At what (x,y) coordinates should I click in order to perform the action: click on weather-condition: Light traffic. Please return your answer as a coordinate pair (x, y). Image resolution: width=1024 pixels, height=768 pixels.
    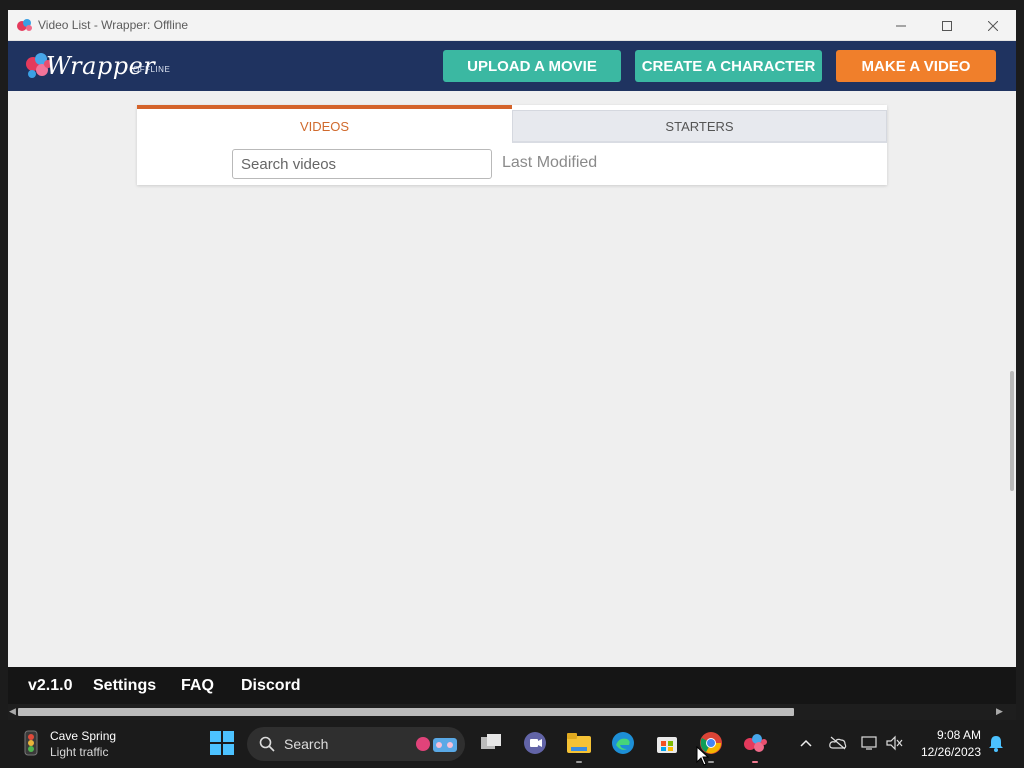
    Looking at the image, I should click on (79, 752).